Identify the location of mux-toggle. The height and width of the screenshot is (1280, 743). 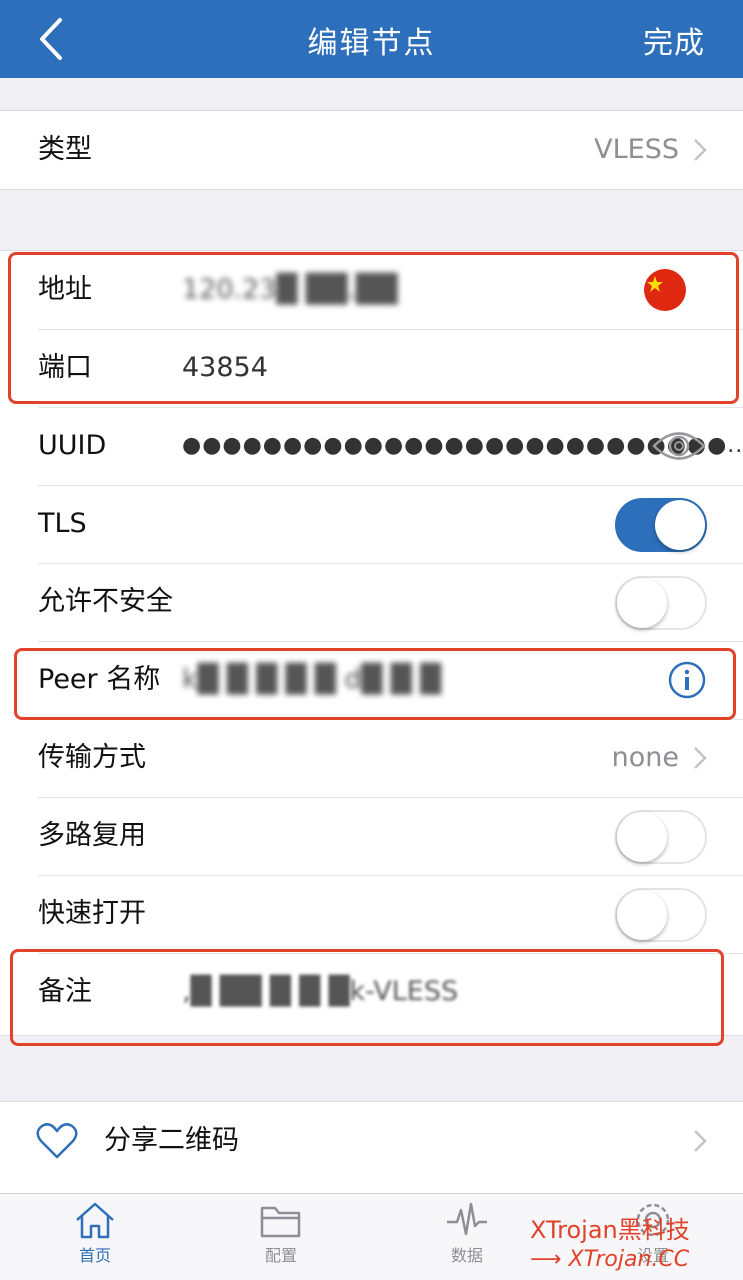
(661, 837).